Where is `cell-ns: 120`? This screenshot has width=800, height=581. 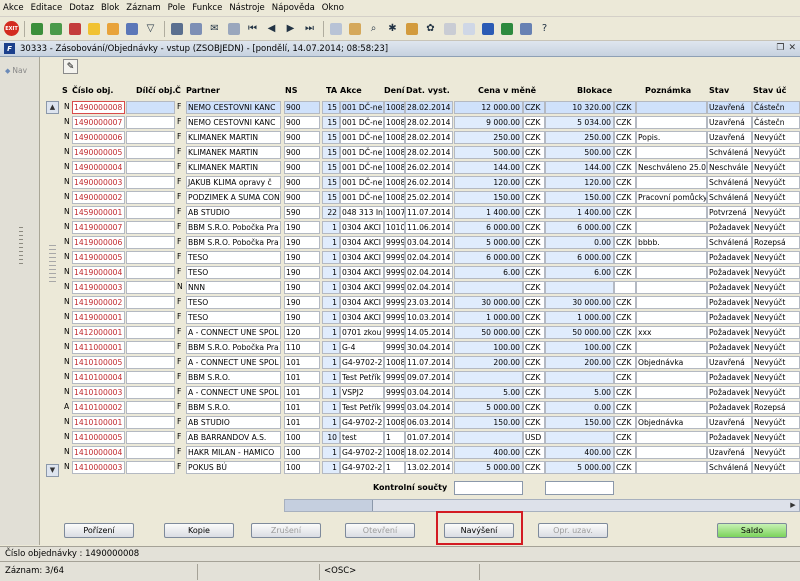 cell-ns: 120 is located at coordinates (302, 332).